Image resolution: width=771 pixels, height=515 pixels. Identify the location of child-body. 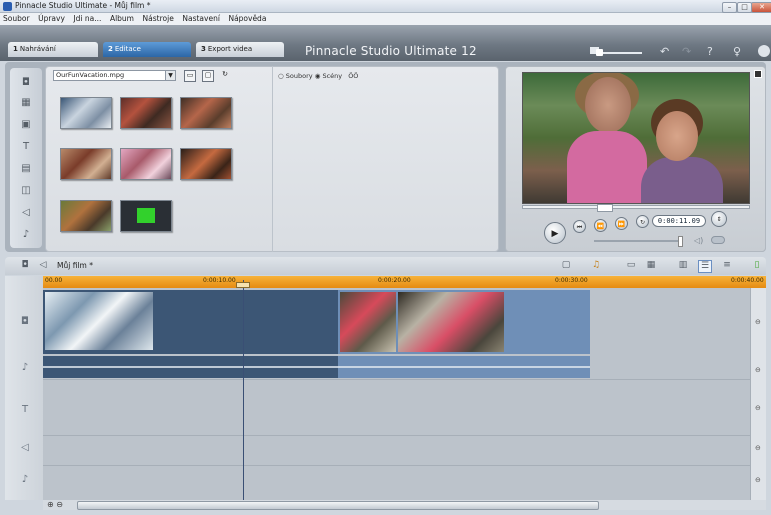
(682, 180).